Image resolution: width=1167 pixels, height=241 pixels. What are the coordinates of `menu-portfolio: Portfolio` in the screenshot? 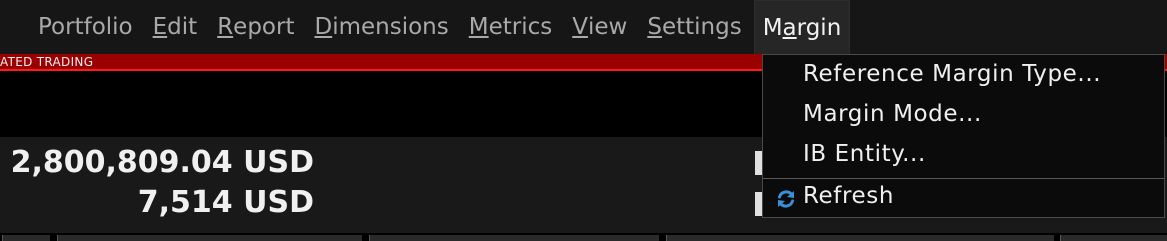 It's located at (85, 27).